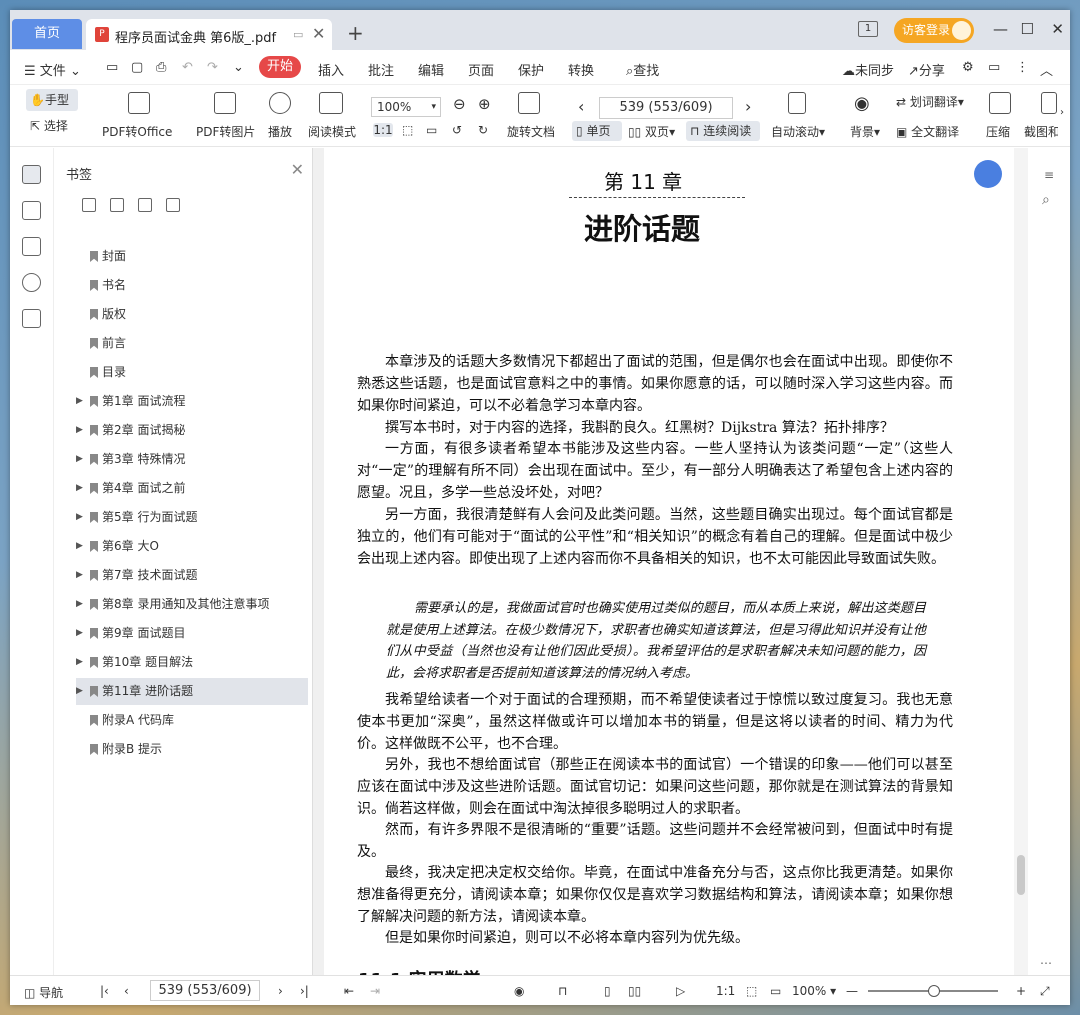  What do you see at coordinates (192, 459) in the screenshot?
I see `bookmark-item: ▶ 第3章 特殊情况` at bounding box center [192, 459].